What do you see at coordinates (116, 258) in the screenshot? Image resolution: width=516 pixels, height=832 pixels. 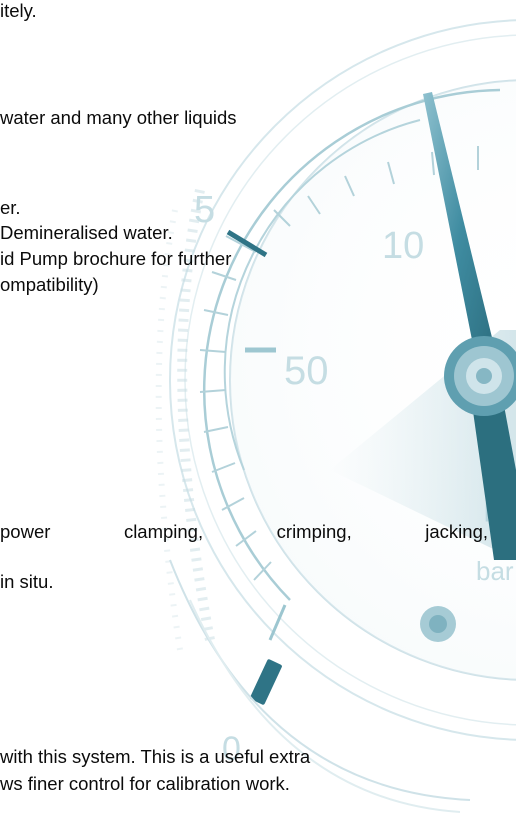 I see `text-line-5: id Pump brochure for further` at bounding box center [116, 258].